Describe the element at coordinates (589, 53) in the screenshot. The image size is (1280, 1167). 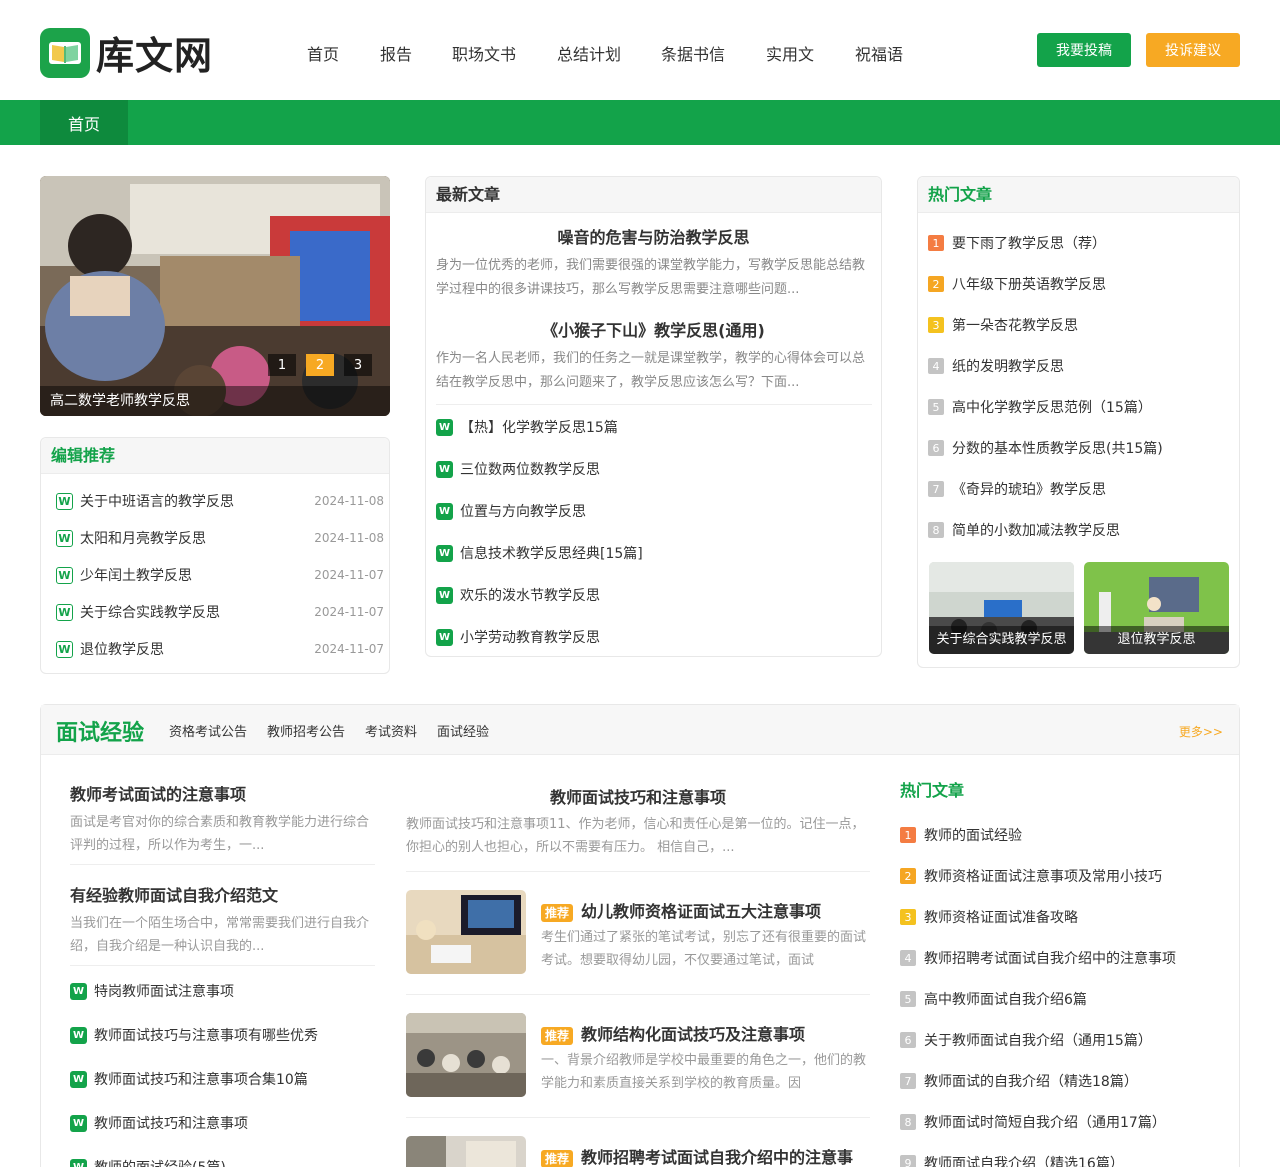
I see `nav-summary-plan: 总结计划` at that location.